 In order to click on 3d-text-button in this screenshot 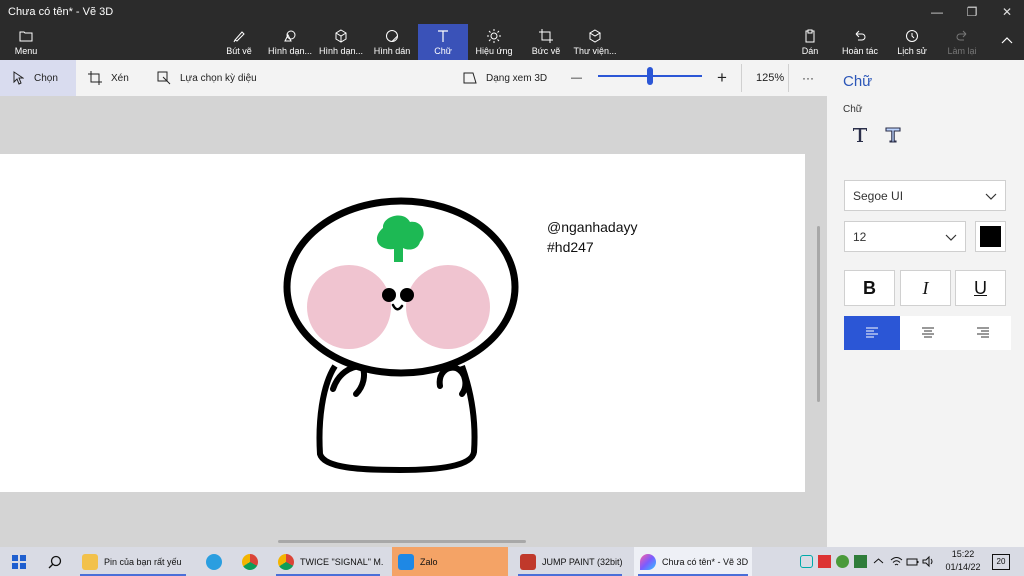, I will do `click(893, 135)`.